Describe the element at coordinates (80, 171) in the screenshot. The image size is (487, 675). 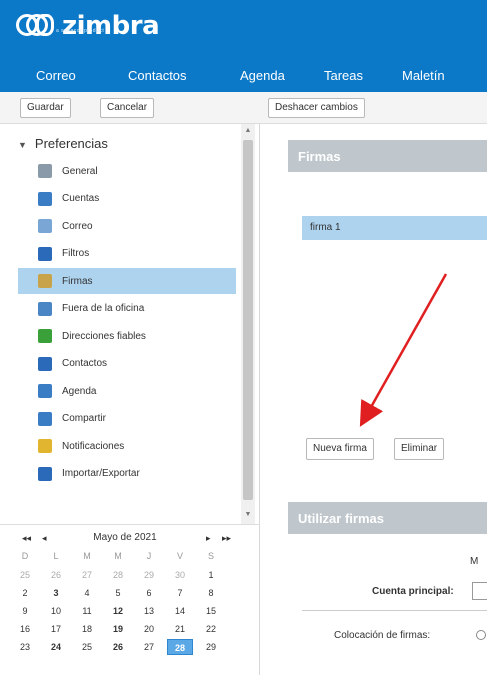
I see `sidebar-item-label: General` at that location.